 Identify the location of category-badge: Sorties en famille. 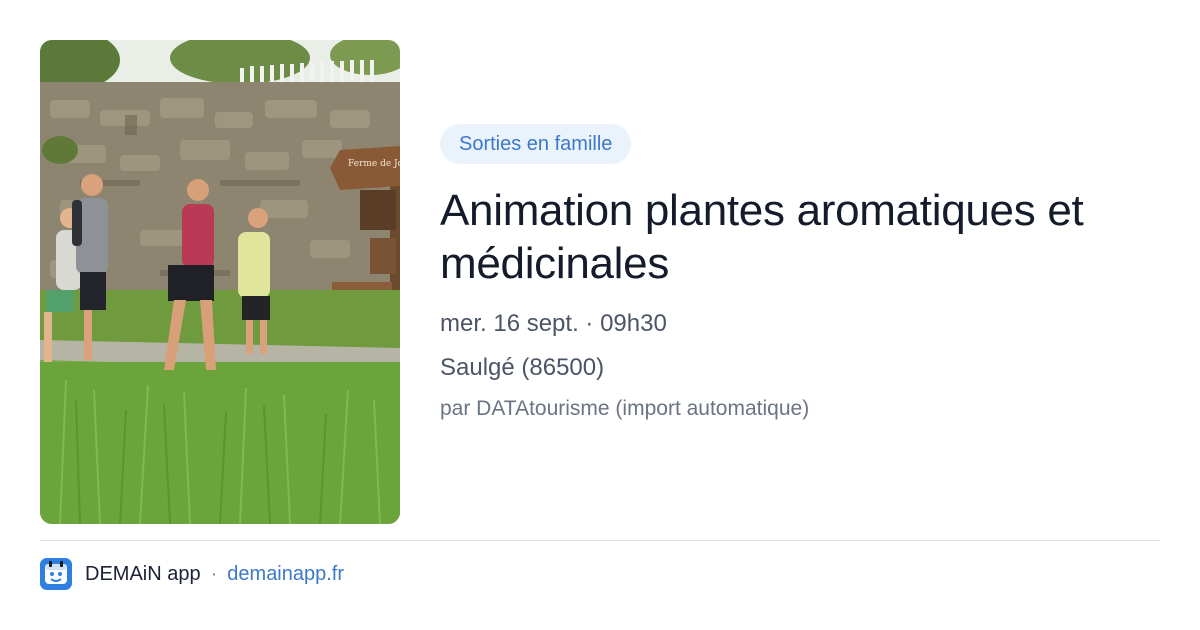
(536, 144).